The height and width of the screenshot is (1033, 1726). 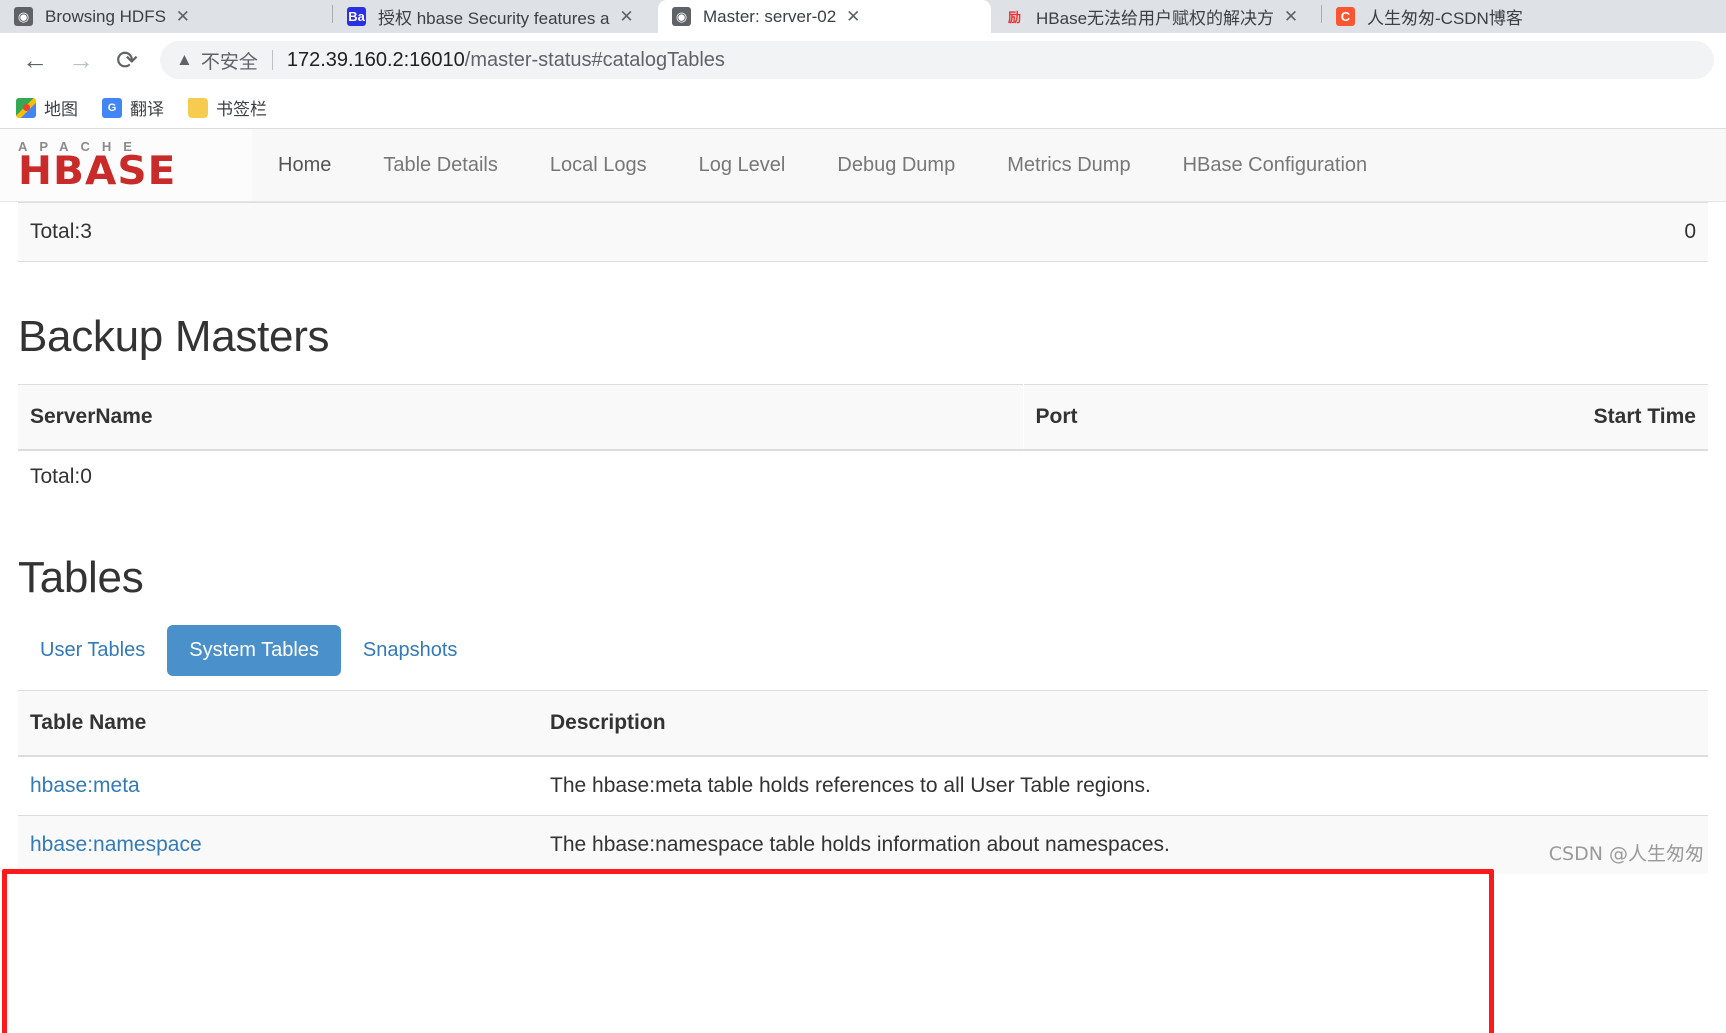 What do you see at coordinates (770, 16) in the screenshot?
I see `tab-title: Master: server-02` at bounding box center [770, 16].